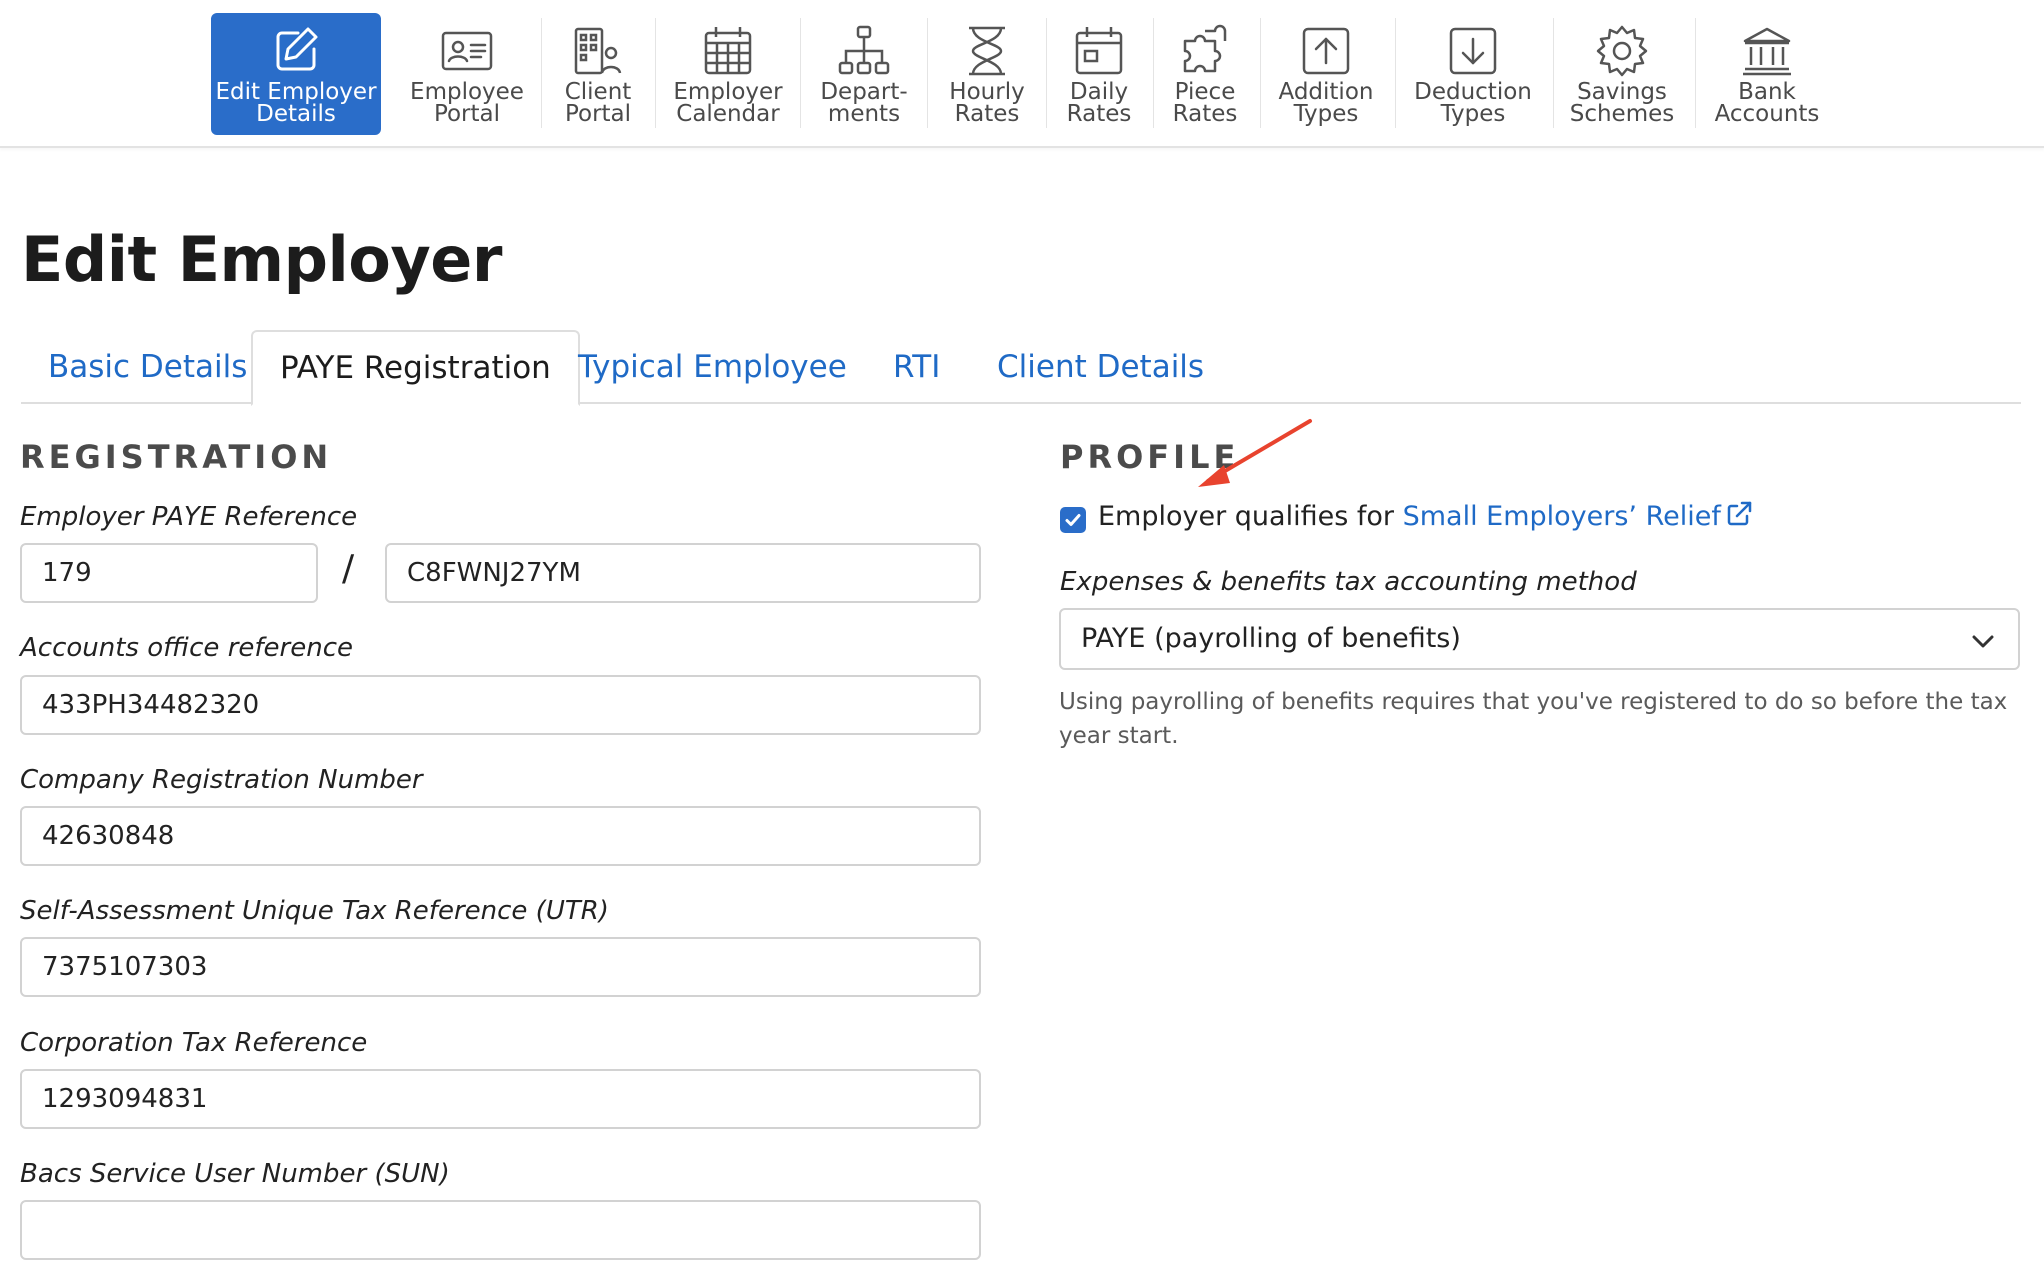 This screenshot has height=1286, width=2044. What do you see at coordinates (1205, 103) in the screenshot?
I see `toolbar-label: Piece Rates` at bounding box center [1205, 103].